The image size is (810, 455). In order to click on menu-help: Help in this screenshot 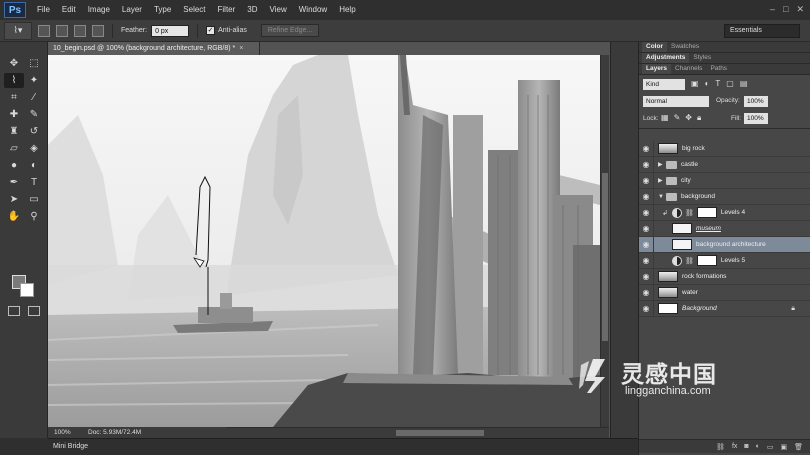, I will do `click(347, 10)`.